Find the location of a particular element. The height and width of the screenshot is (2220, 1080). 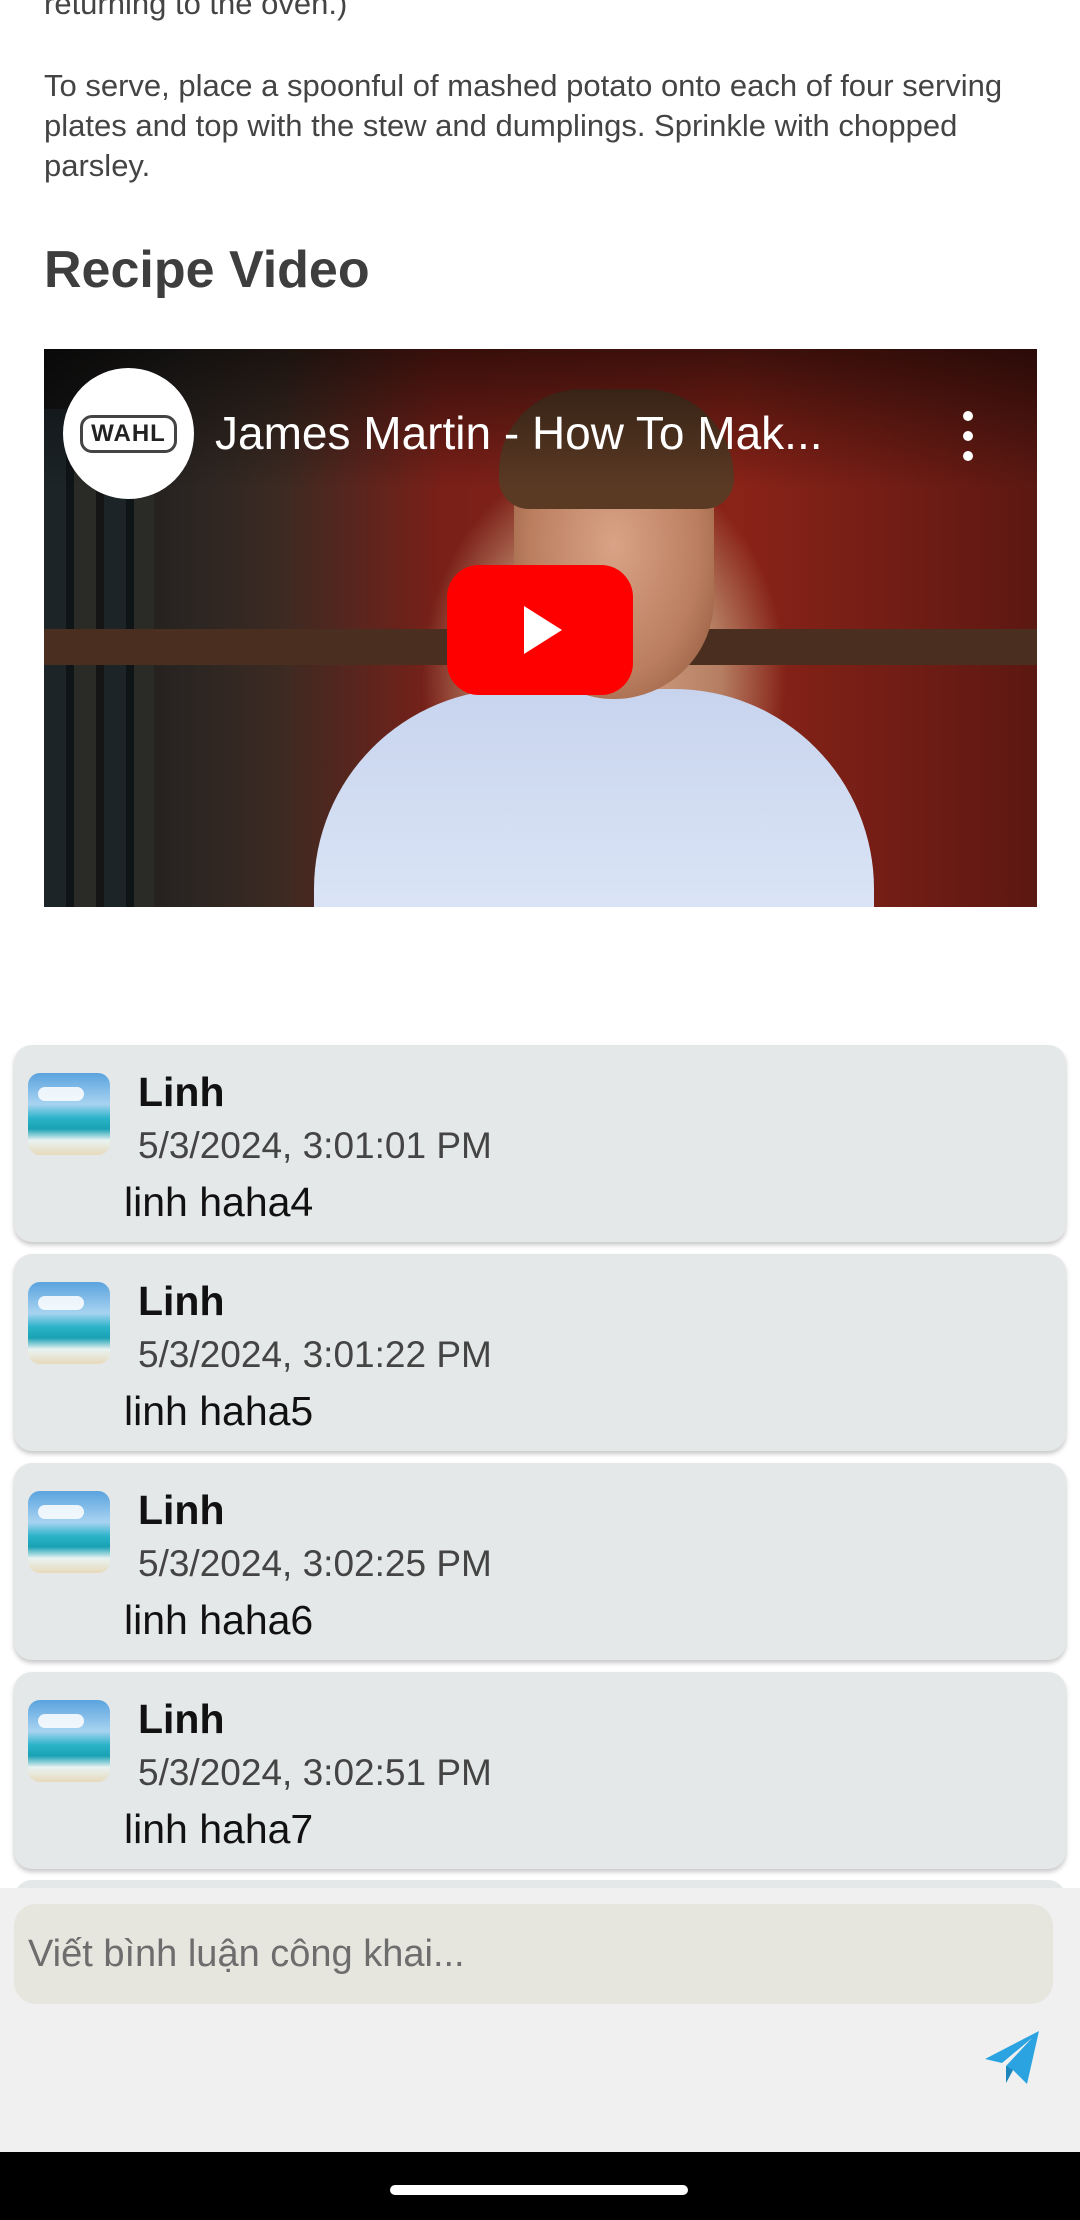

comment-item: Linh 5/3/2024, 3:01:01 PM linh haha4 is located at coordinates (540, 1143).